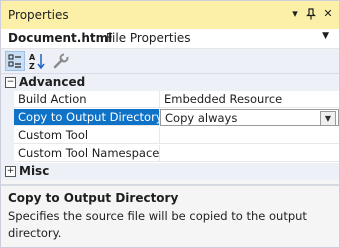 This screenshot has height=248, width=340. I want to click on alphabetical-icon: A Z, so click(37, 61).